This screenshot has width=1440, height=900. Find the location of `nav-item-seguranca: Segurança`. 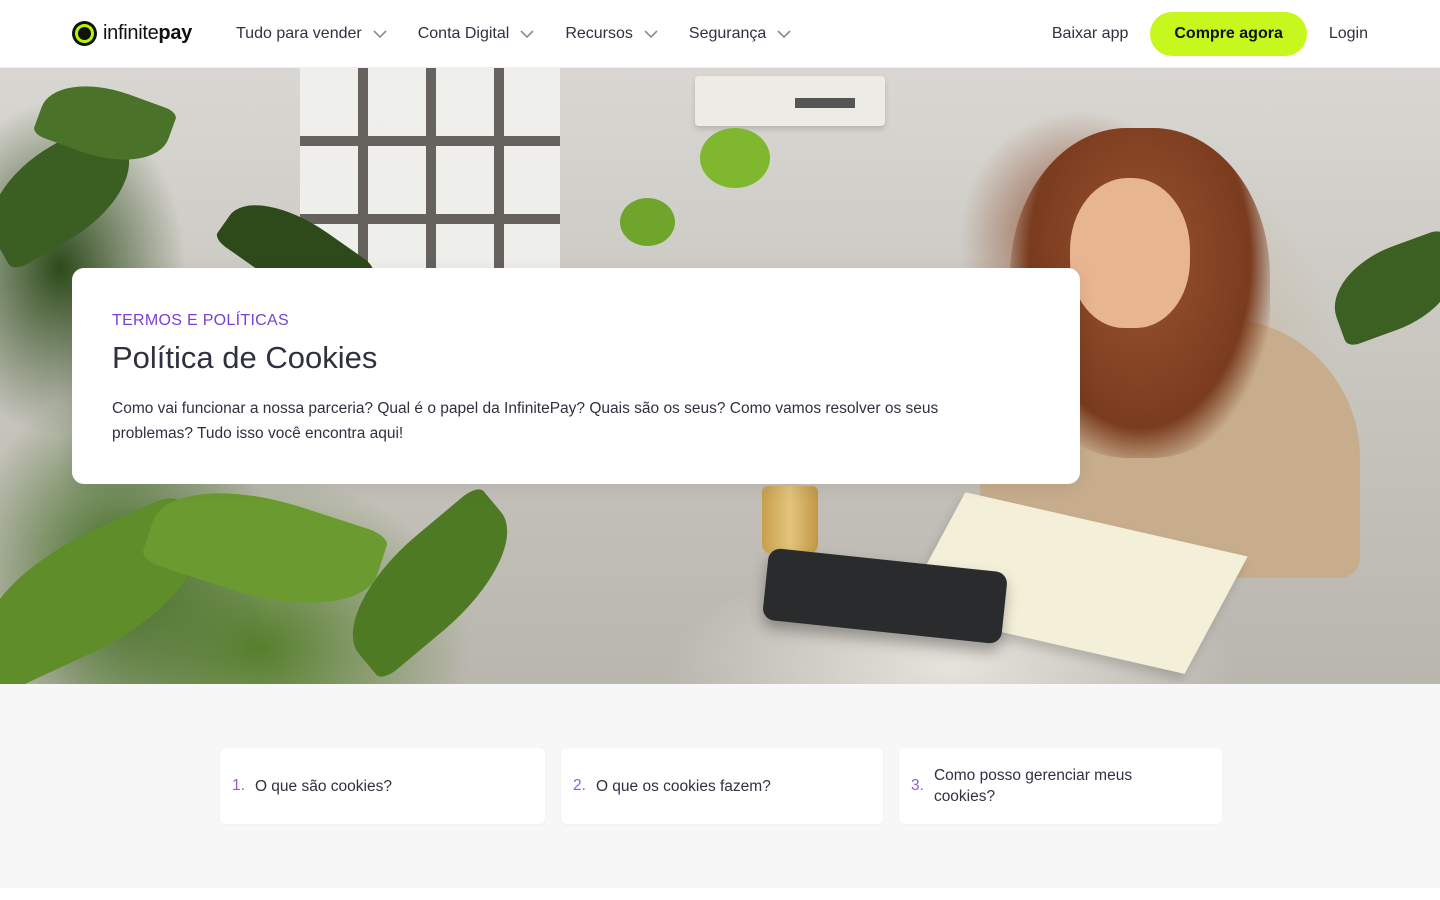

nav-item-seguranca: Segurança is located at coordinates (740, 34).